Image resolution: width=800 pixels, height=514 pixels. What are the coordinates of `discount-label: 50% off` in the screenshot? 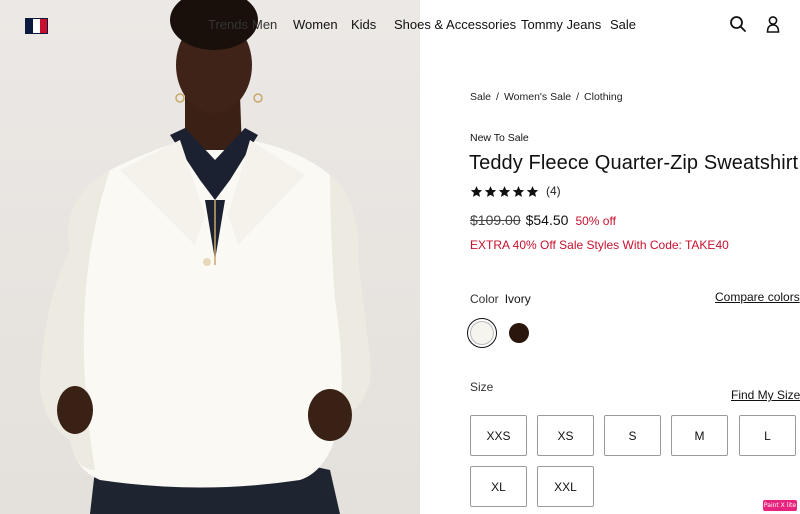 It's located at (595, 221).